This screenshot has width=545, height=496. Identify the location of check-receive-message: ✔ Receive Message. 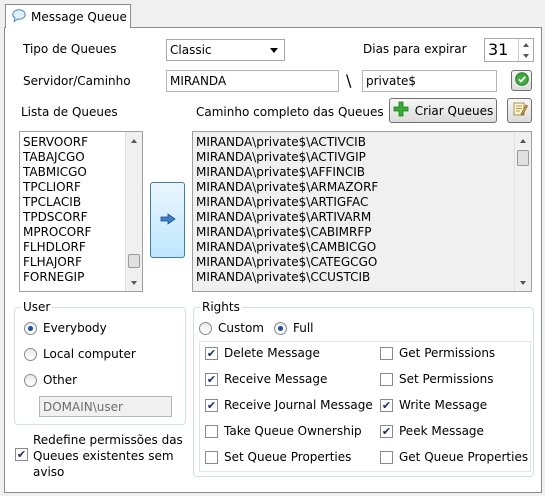
(266, 379).